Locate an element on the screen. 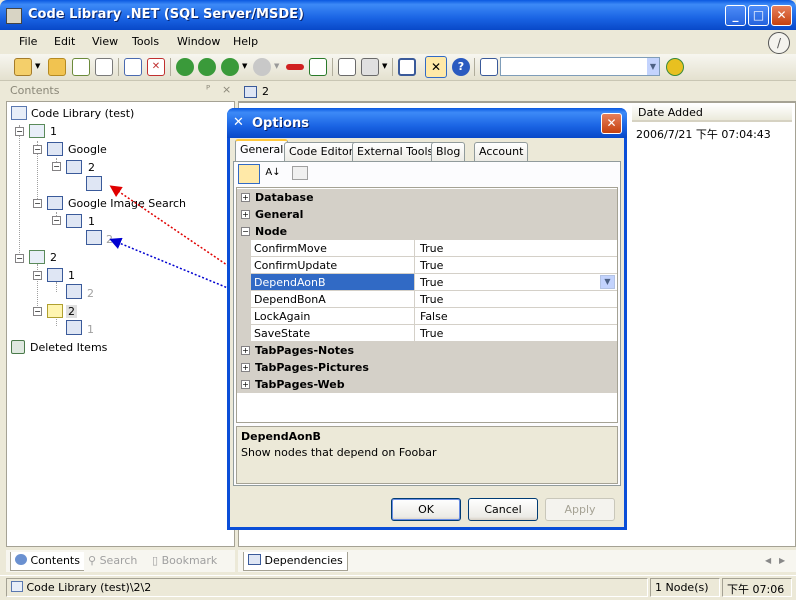  tab-external-tools: External Tools is located at coordinates (395, 151).